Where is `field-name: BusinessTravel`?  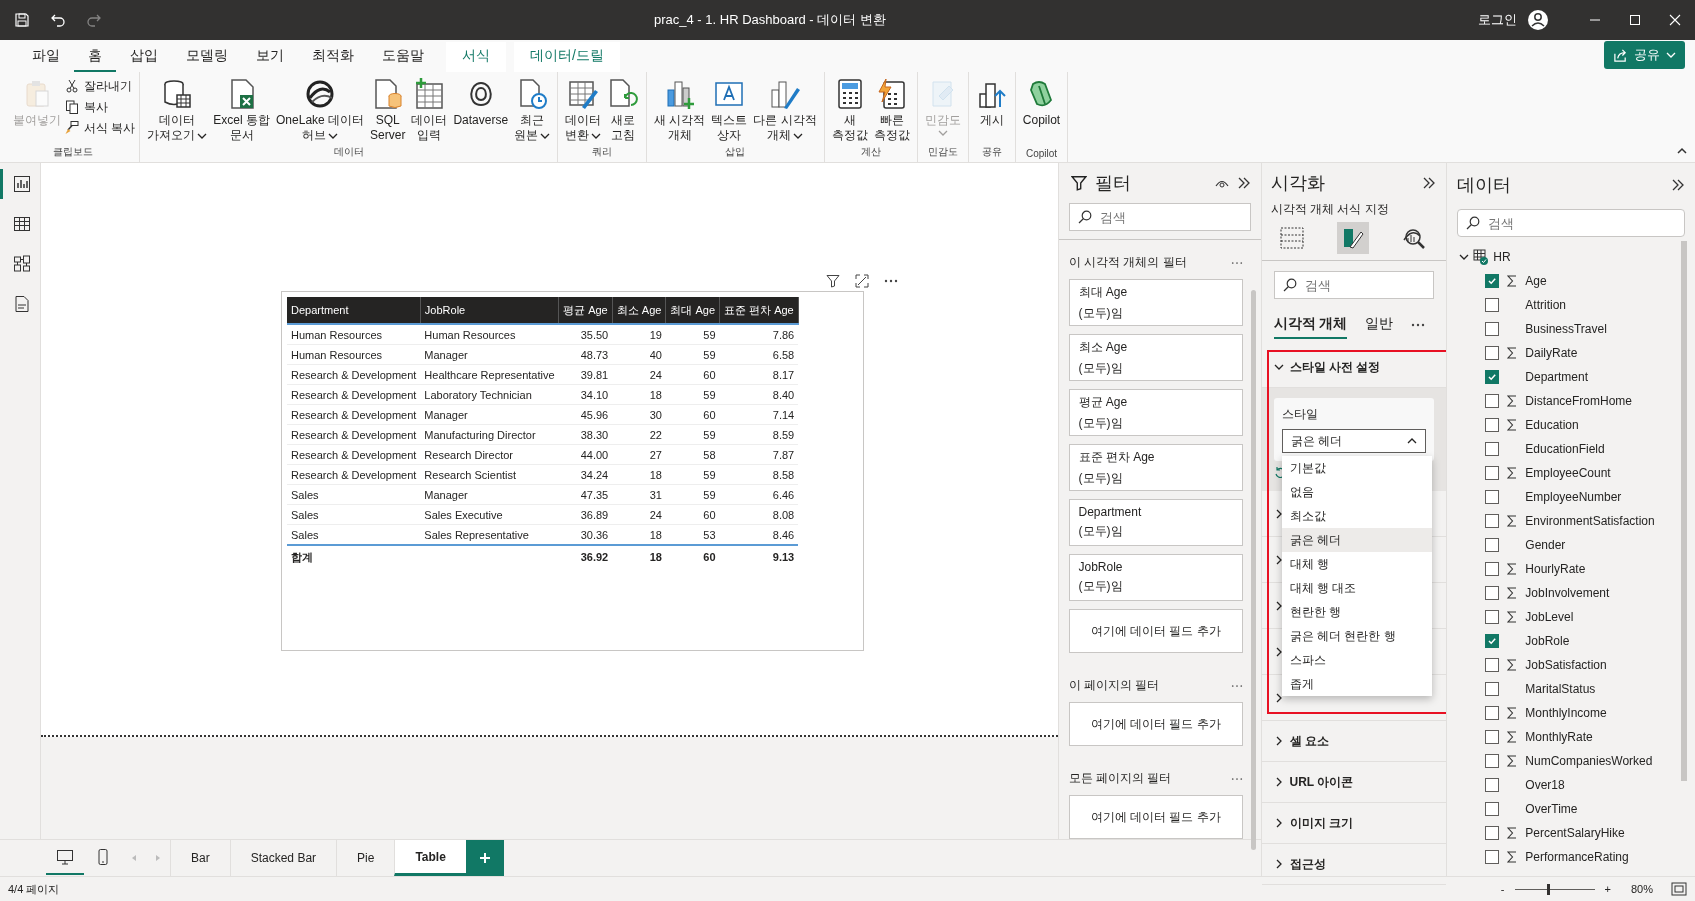 field-name: BusinessTravel is located at coordinates (1566, 329).